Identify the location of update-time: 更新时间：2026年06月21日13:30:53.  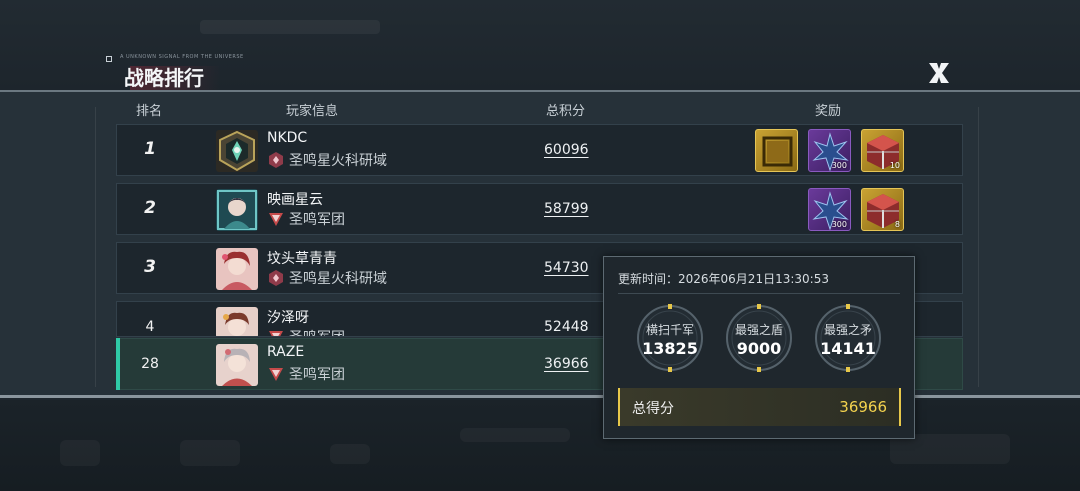
(723, 279).